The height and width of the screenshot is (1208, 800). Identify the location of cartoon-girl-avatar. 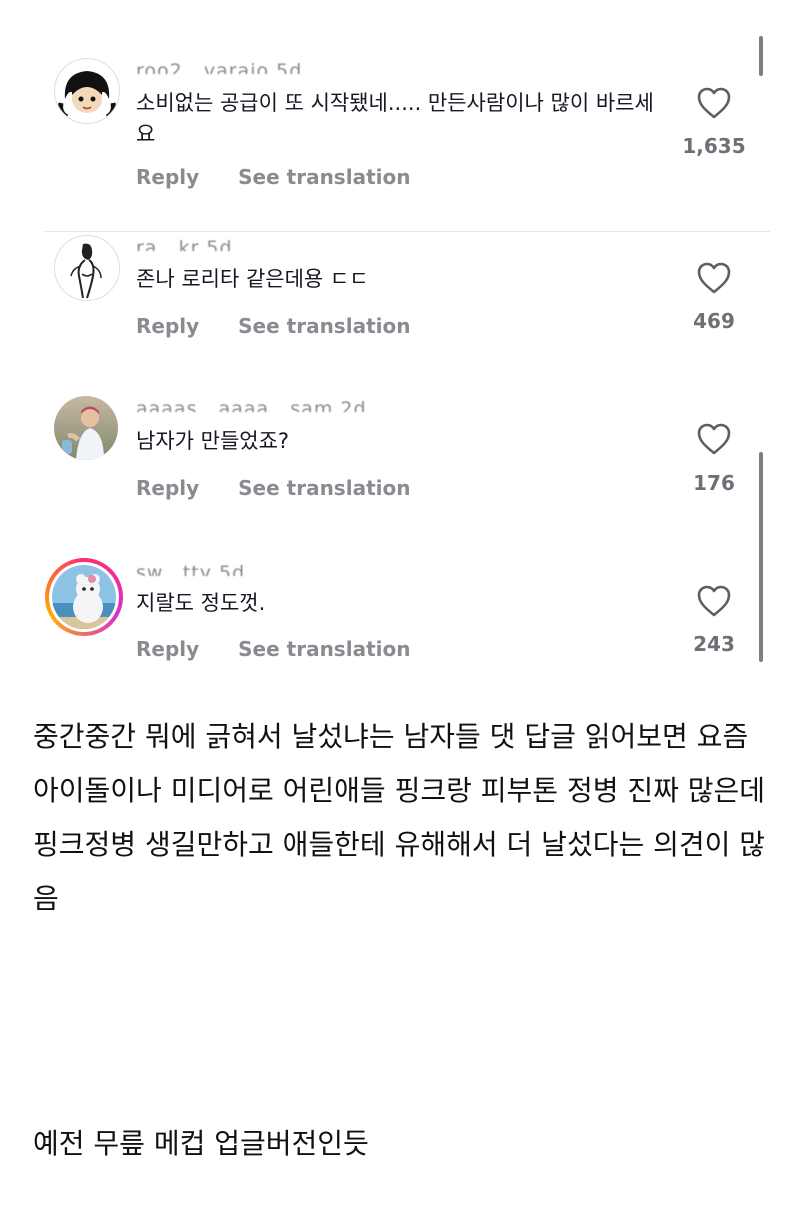
(87, 91).